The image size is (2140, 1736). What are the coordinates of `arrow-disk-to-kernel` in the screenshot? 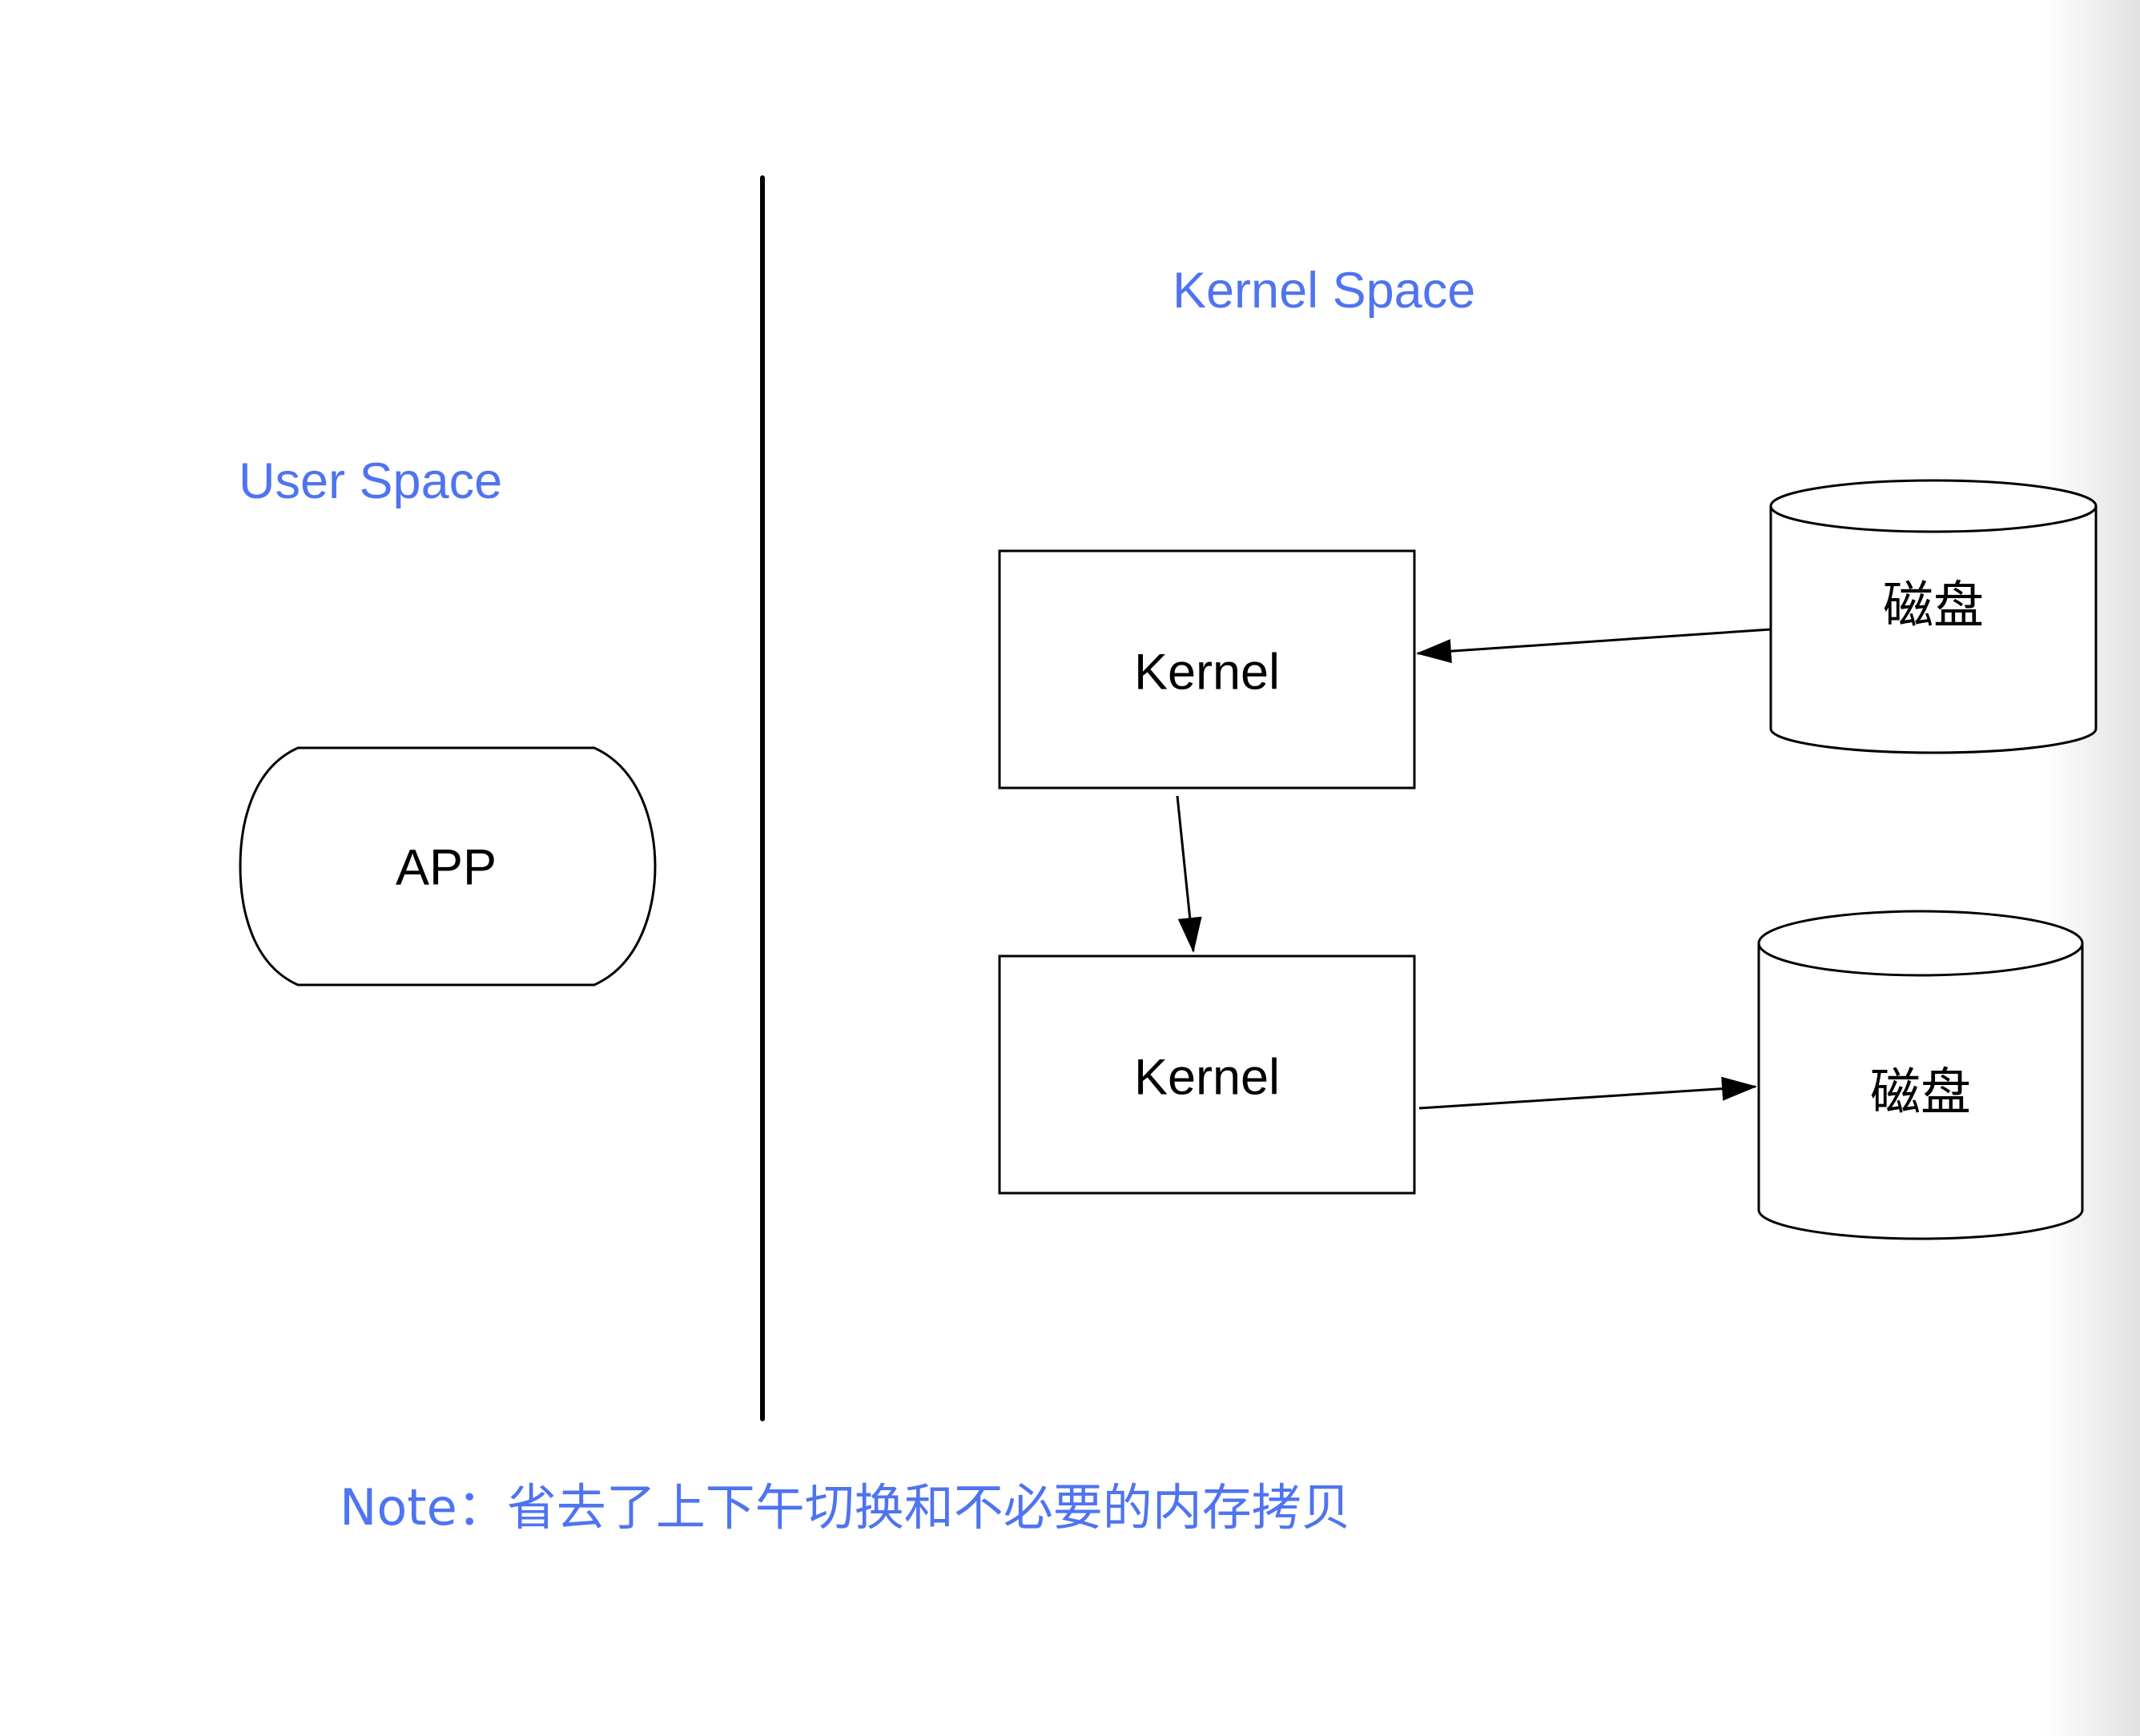 It's located at (1594, 646).